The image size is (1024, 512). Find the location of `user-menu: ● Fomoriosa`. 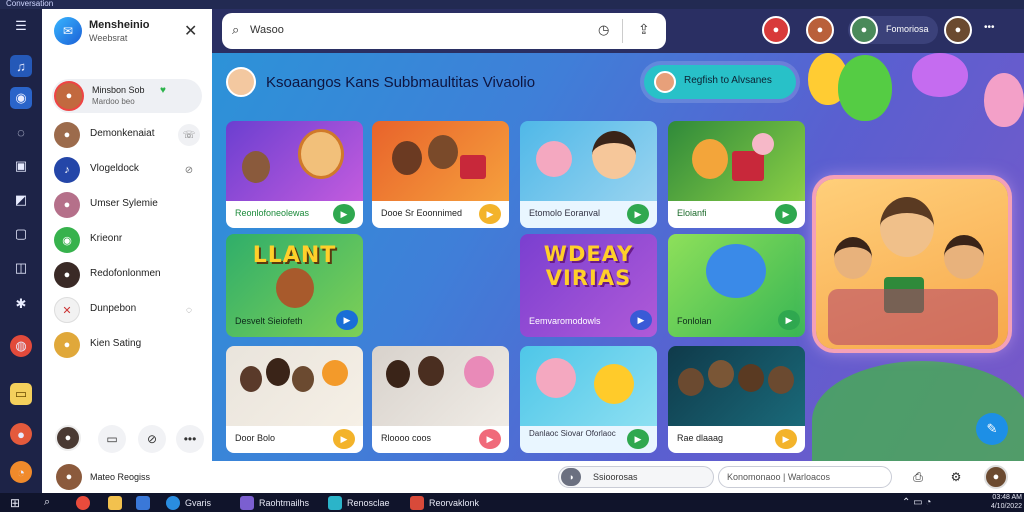

user-menu: ● Fomoriosa is located at coordinates (893, 30).